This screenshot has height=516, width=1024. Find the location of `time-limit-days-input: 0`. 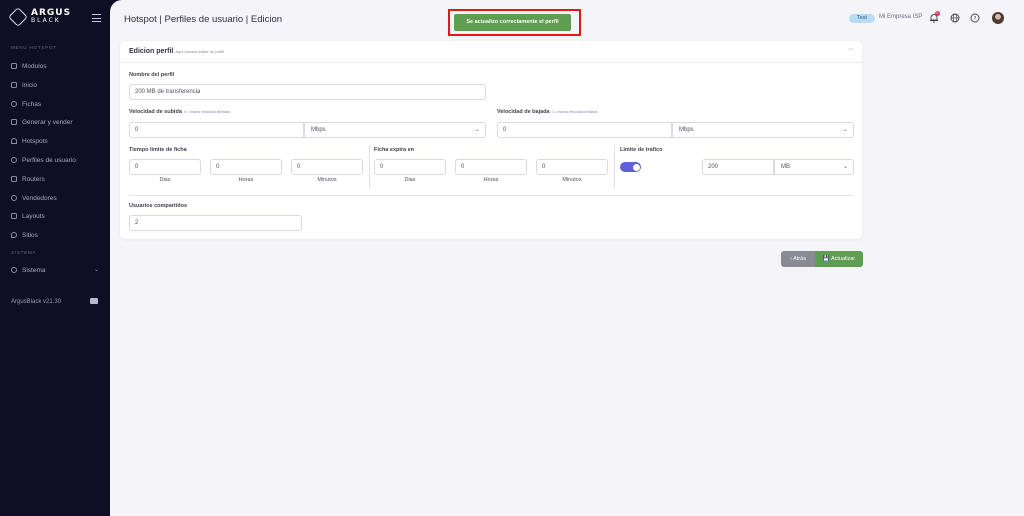

time-limit-days-input: 0 is located at coordinates (165, 167).